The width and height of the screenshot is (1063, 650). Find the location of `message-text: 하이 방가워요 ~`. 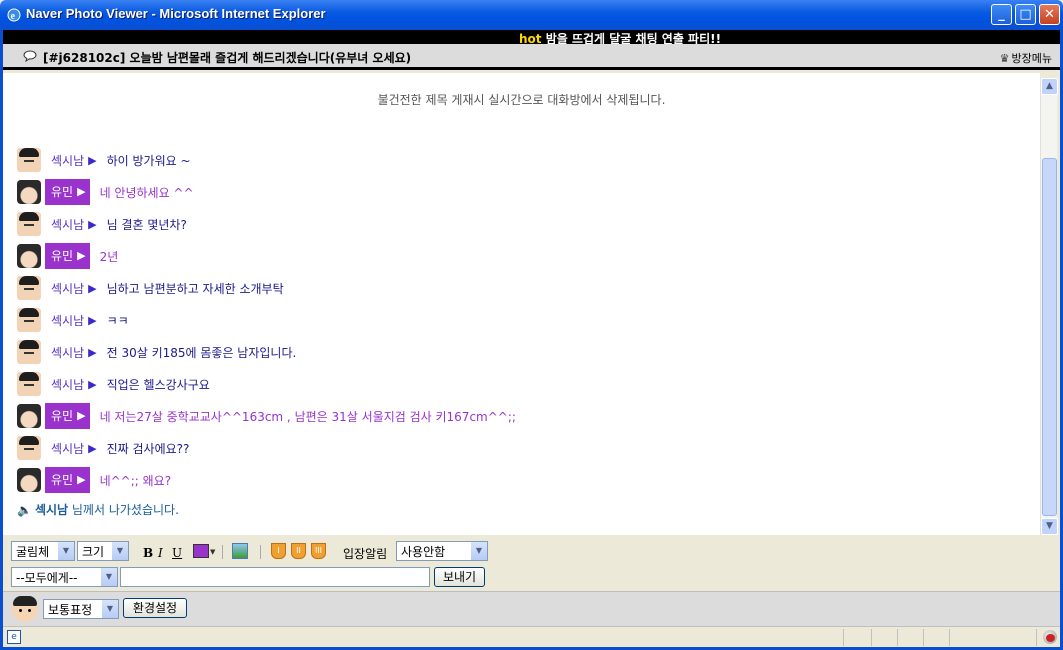

message-text: 하이 방가워요 ~ is located at coordinates (148, 160).